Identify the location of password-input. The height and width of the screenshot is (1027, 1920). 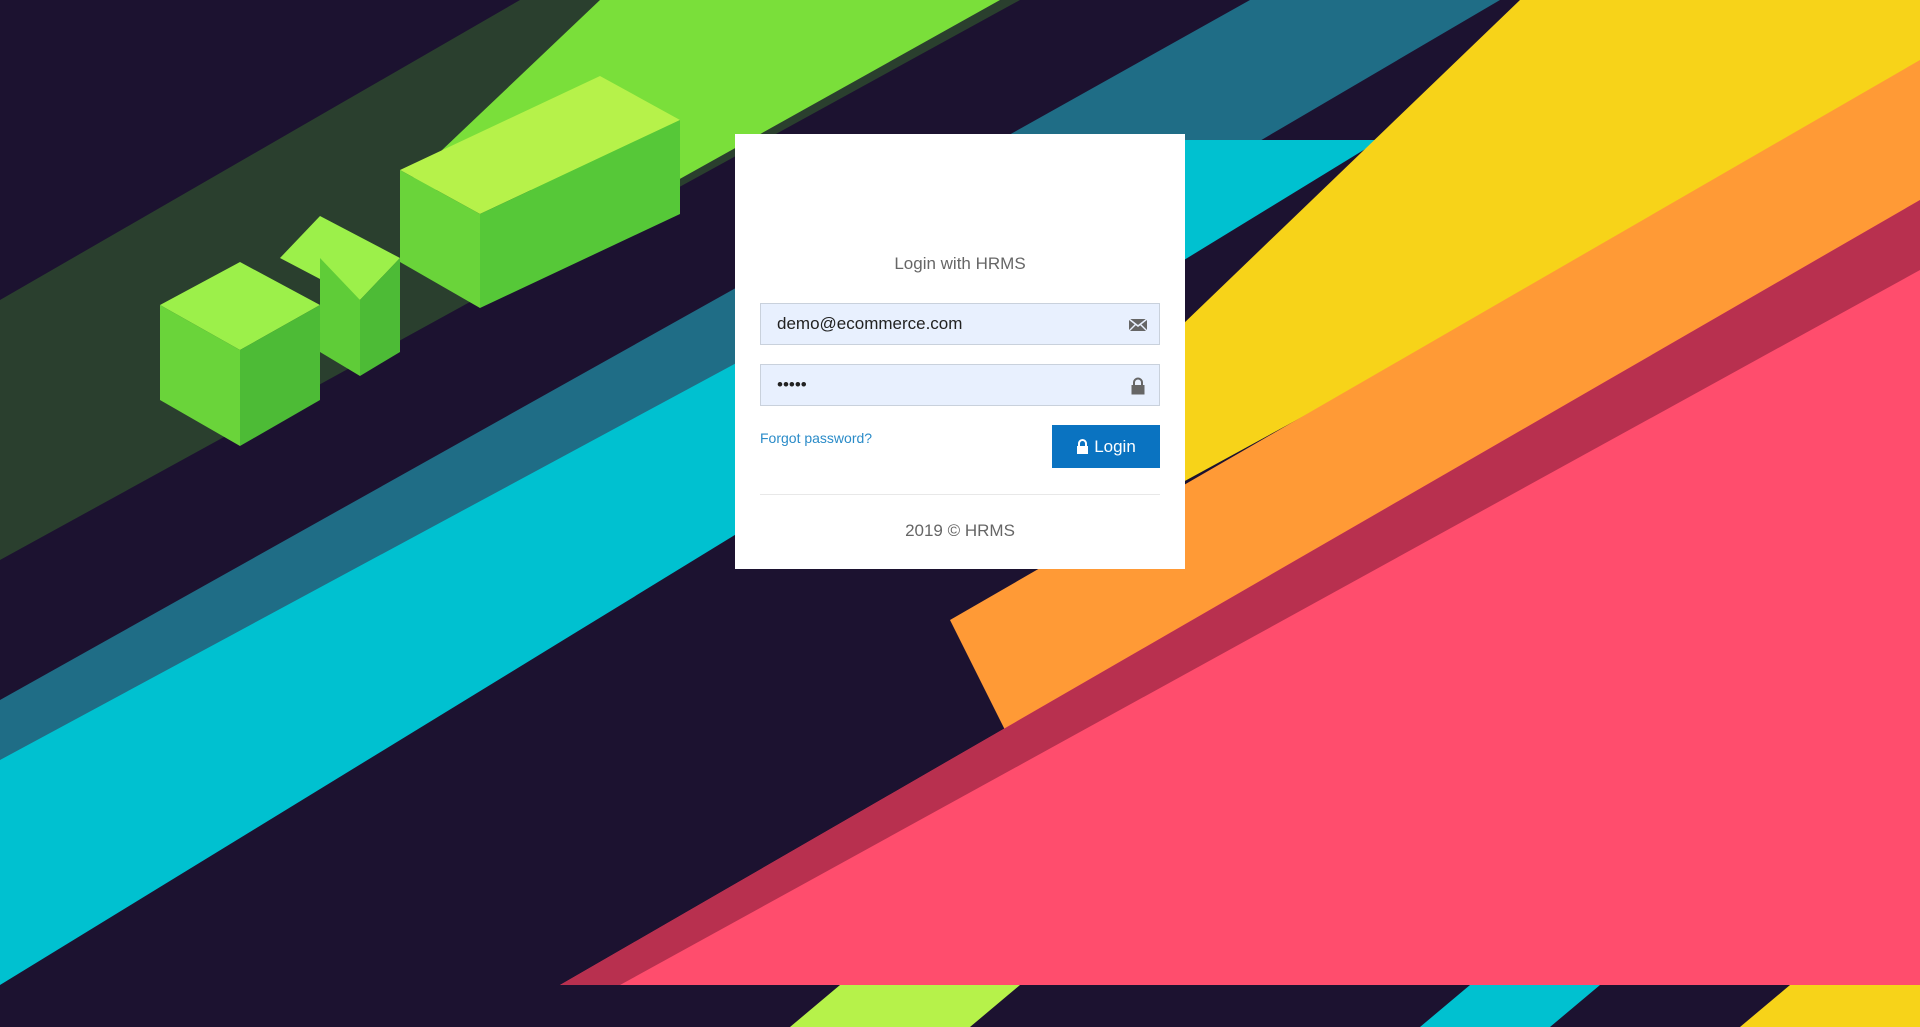
(960, 385).